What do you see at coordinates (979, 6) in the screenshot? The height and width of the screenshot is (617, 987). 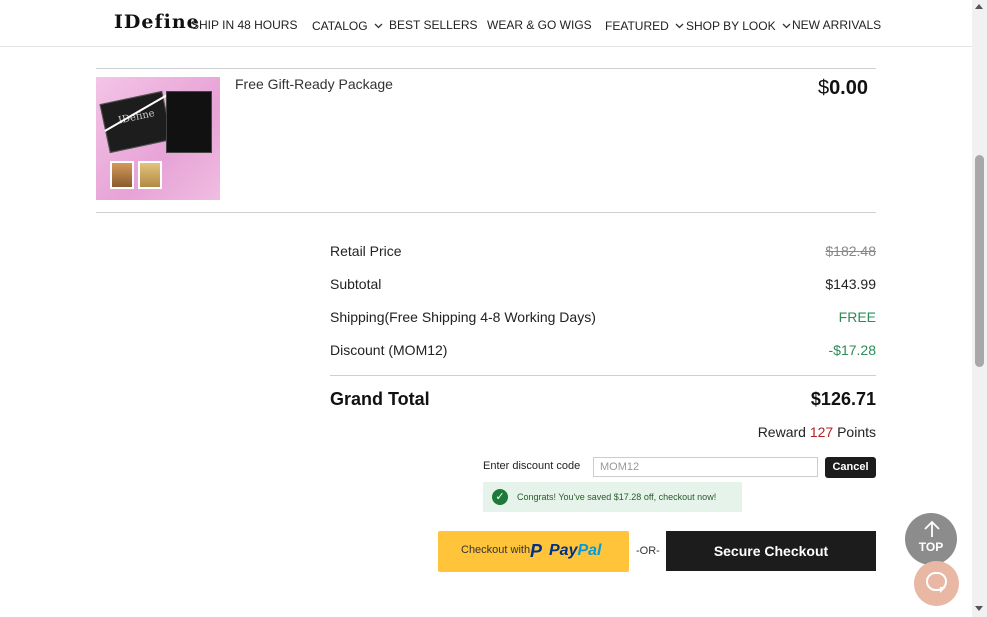 I see `scroll-up-arrow-icon` at bounding box center [979, 6].